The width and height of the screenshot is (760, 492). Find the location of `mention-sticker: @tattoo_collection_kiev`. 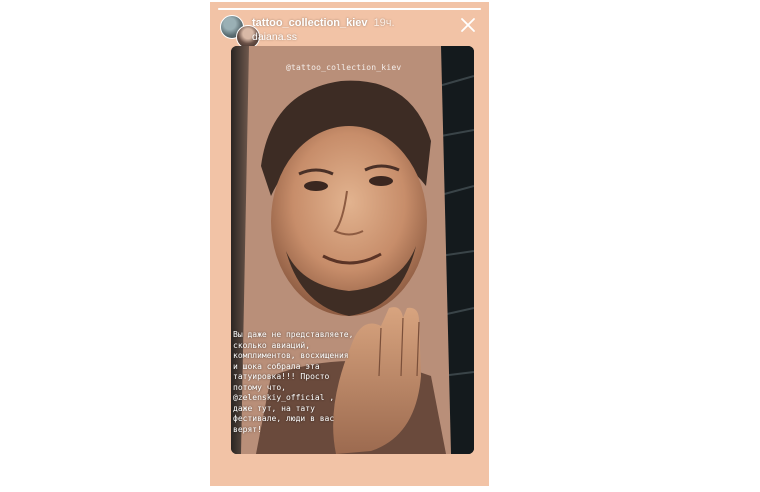

mention-sticker: @tattoo_collection_kiev is located at coordinates (343, 67).